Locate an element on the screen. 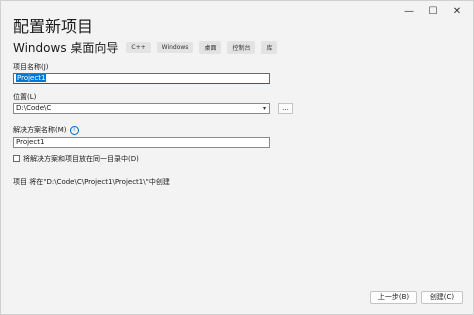 The image size is (474, 315). template-name: Windows 桌面向导 is located at coordinates (66, 48).